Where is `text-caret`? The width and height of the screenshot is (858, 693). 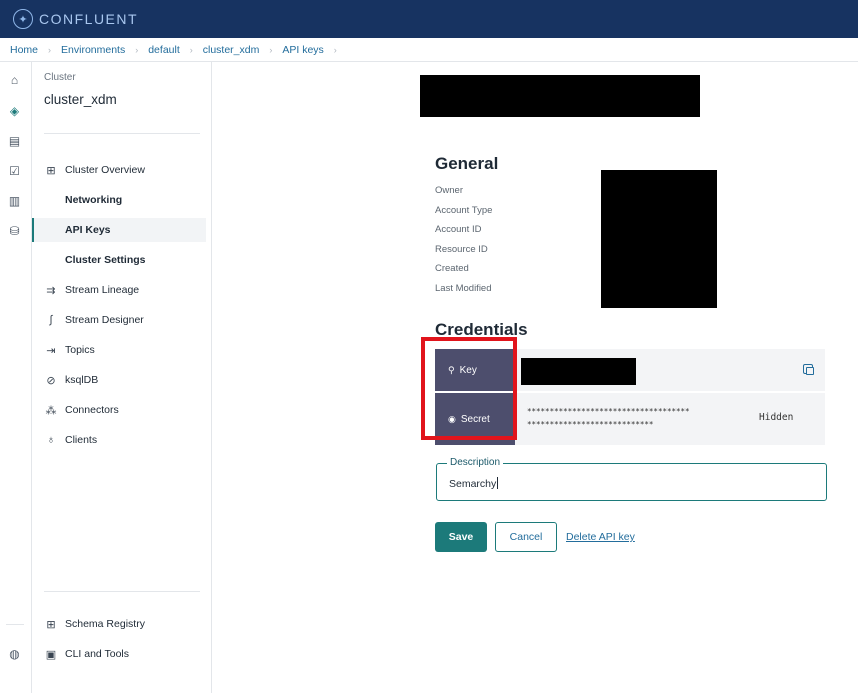
text-caret is located at coordinates (498, 483).